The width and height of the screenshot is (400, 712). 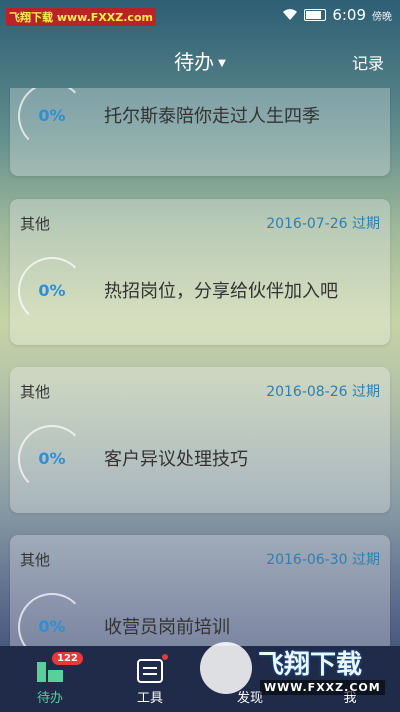 I want to click on battery-icon, so click(x=315, y=15).